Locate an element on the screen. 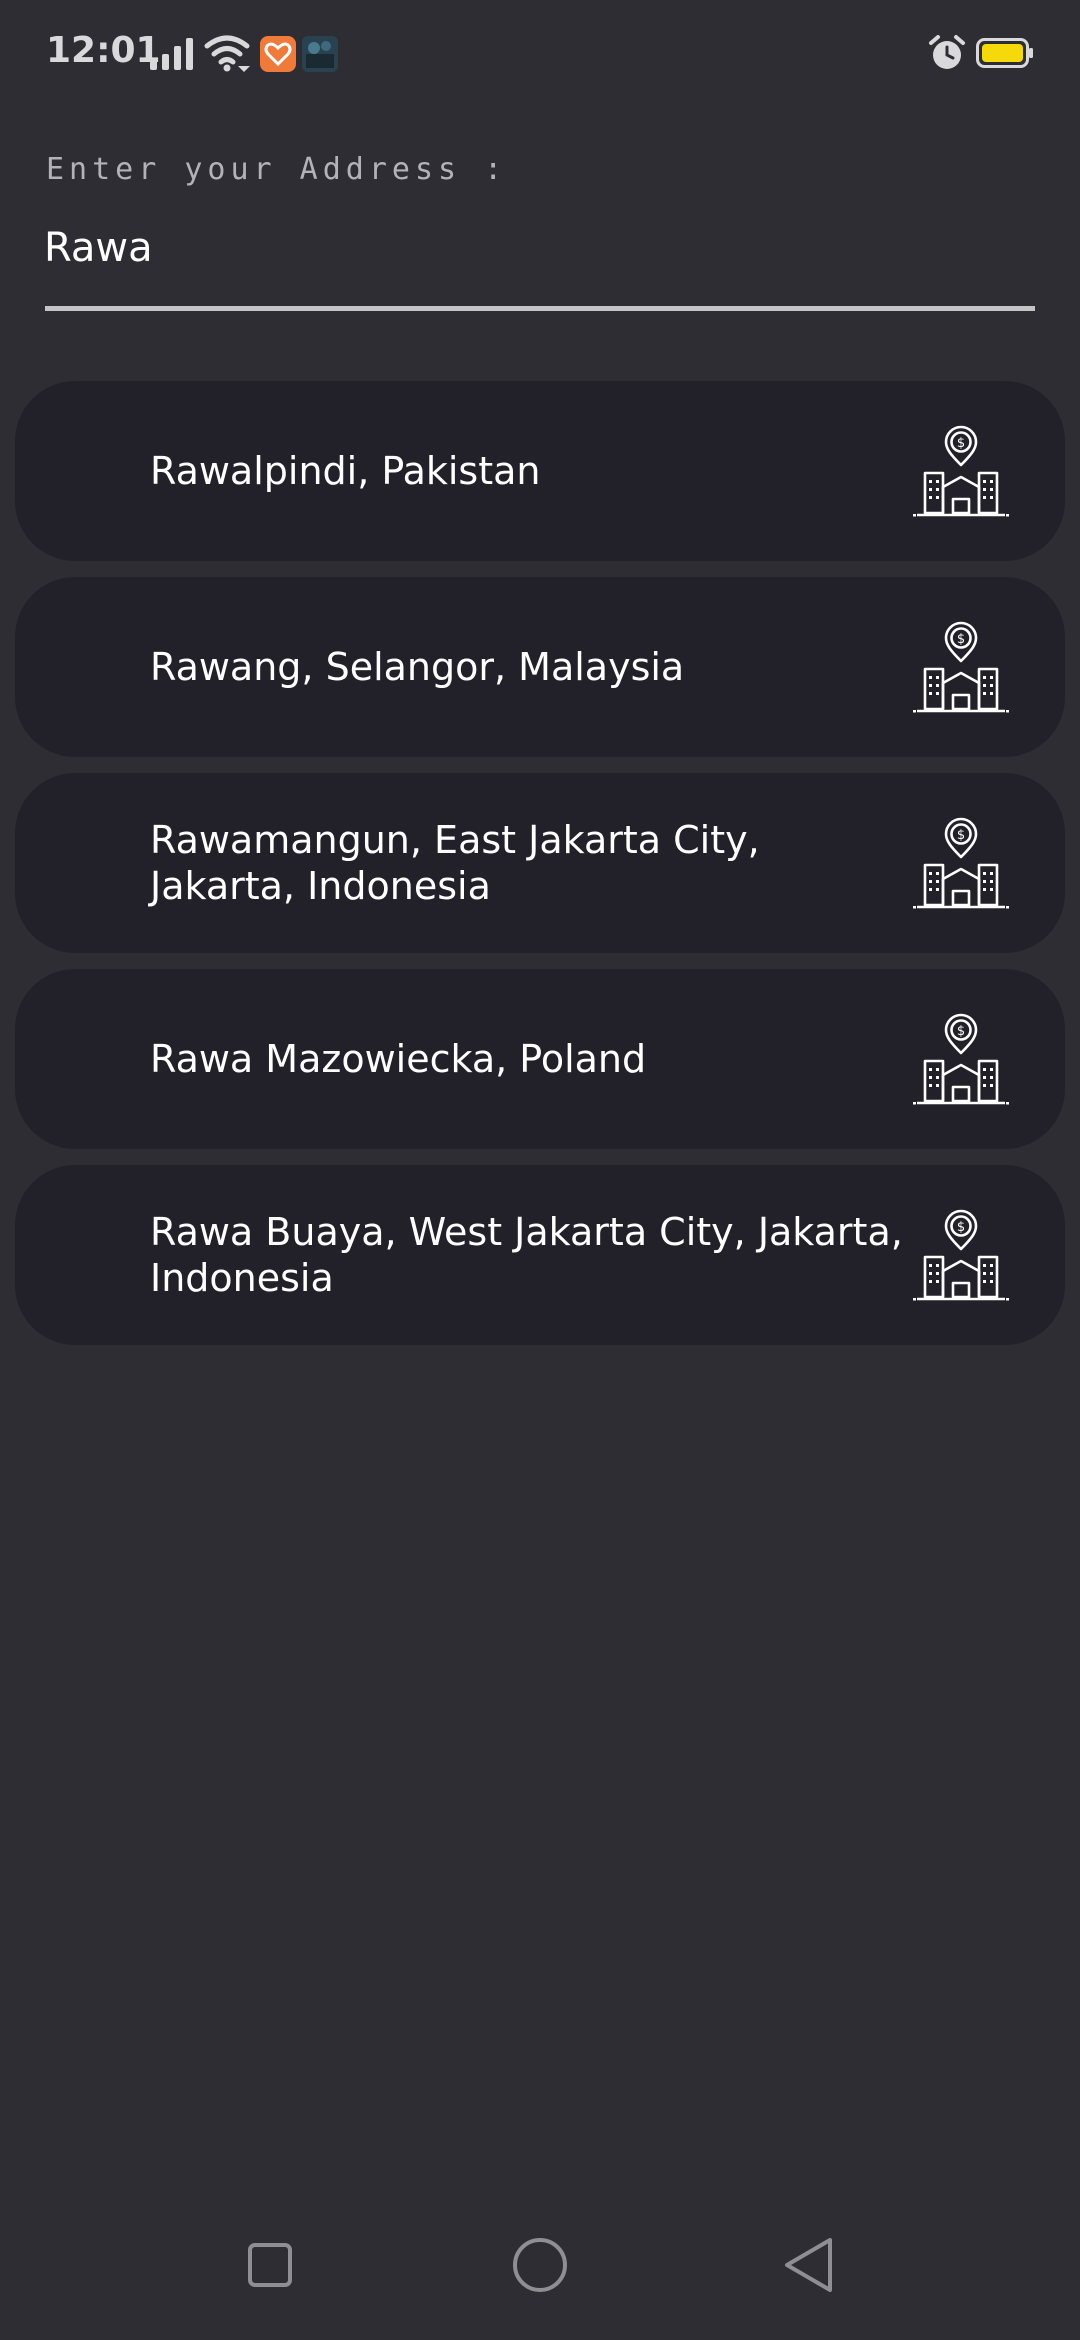 The width and height of the screenshot is (1080, 2340). suggestion-item: Rawa Mazowiecka, Poland $ is located at coordinates (540, 1059).